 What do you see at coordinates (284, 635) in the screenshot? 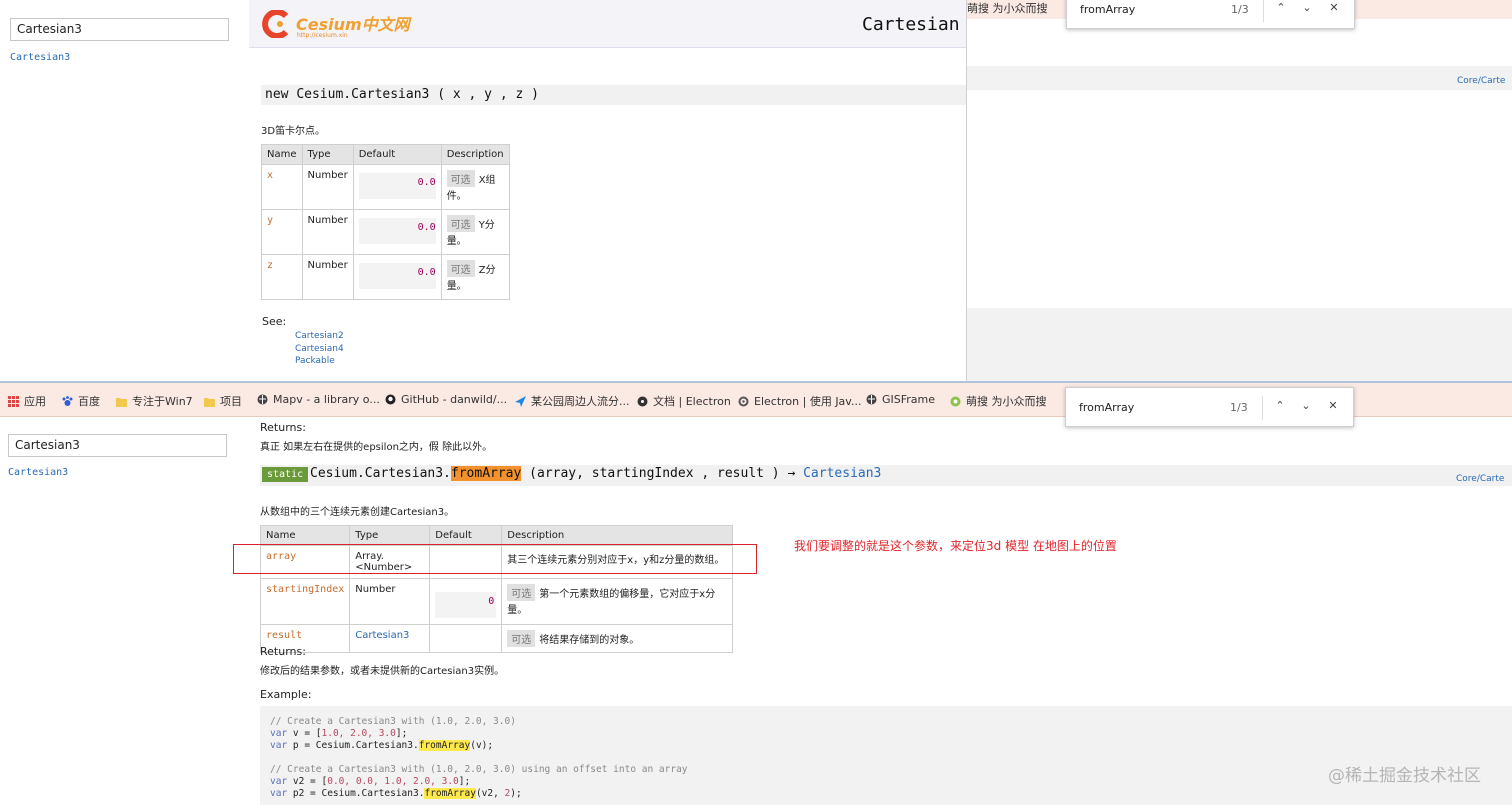
I see `param-name: result` at bounding box center [284, 635].